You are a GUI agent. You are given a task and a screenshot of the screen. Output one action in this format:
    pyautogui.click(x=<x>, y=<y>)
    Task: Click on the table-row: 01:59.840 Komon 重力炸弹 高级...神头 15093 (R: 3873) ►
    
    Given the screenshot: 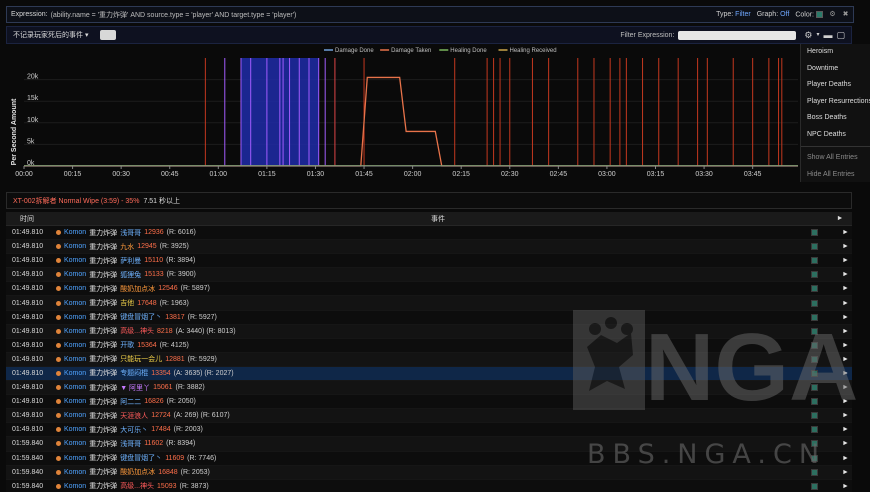 What is the action you would take?
    pyautogui.click(x=429, y=485)
    